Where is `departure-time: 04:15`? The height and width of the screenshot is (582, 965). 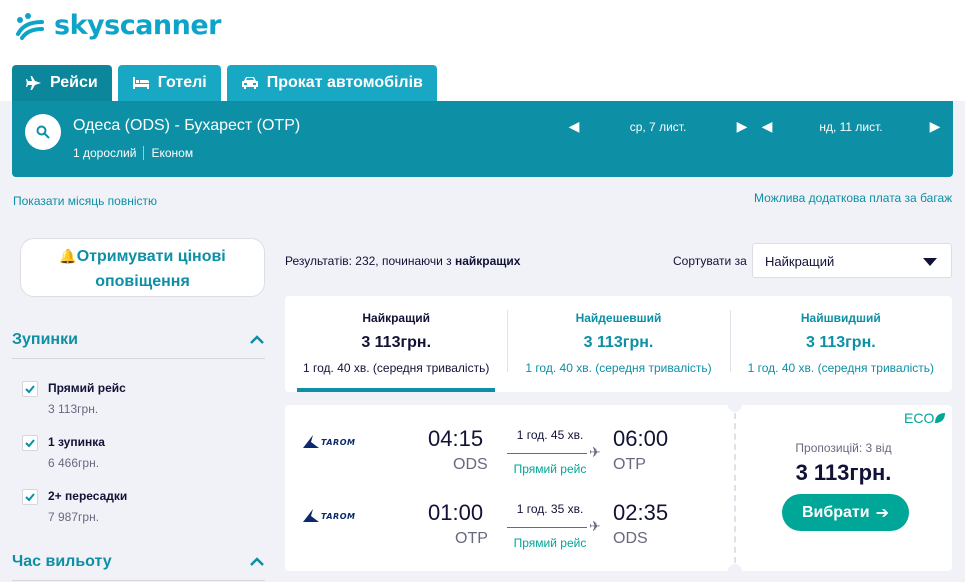
departure-time: 04:15 is located at coordinates (456, 438).